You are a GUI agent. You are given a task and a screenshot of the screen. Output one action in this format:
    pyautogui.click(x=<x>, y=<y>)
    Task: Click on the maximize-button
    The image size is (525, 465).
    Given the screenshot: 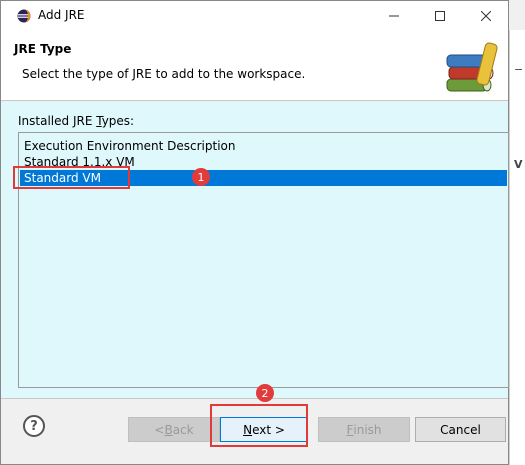 What is the action you would take?
    pyautogui.click(x=440, y=16)
    